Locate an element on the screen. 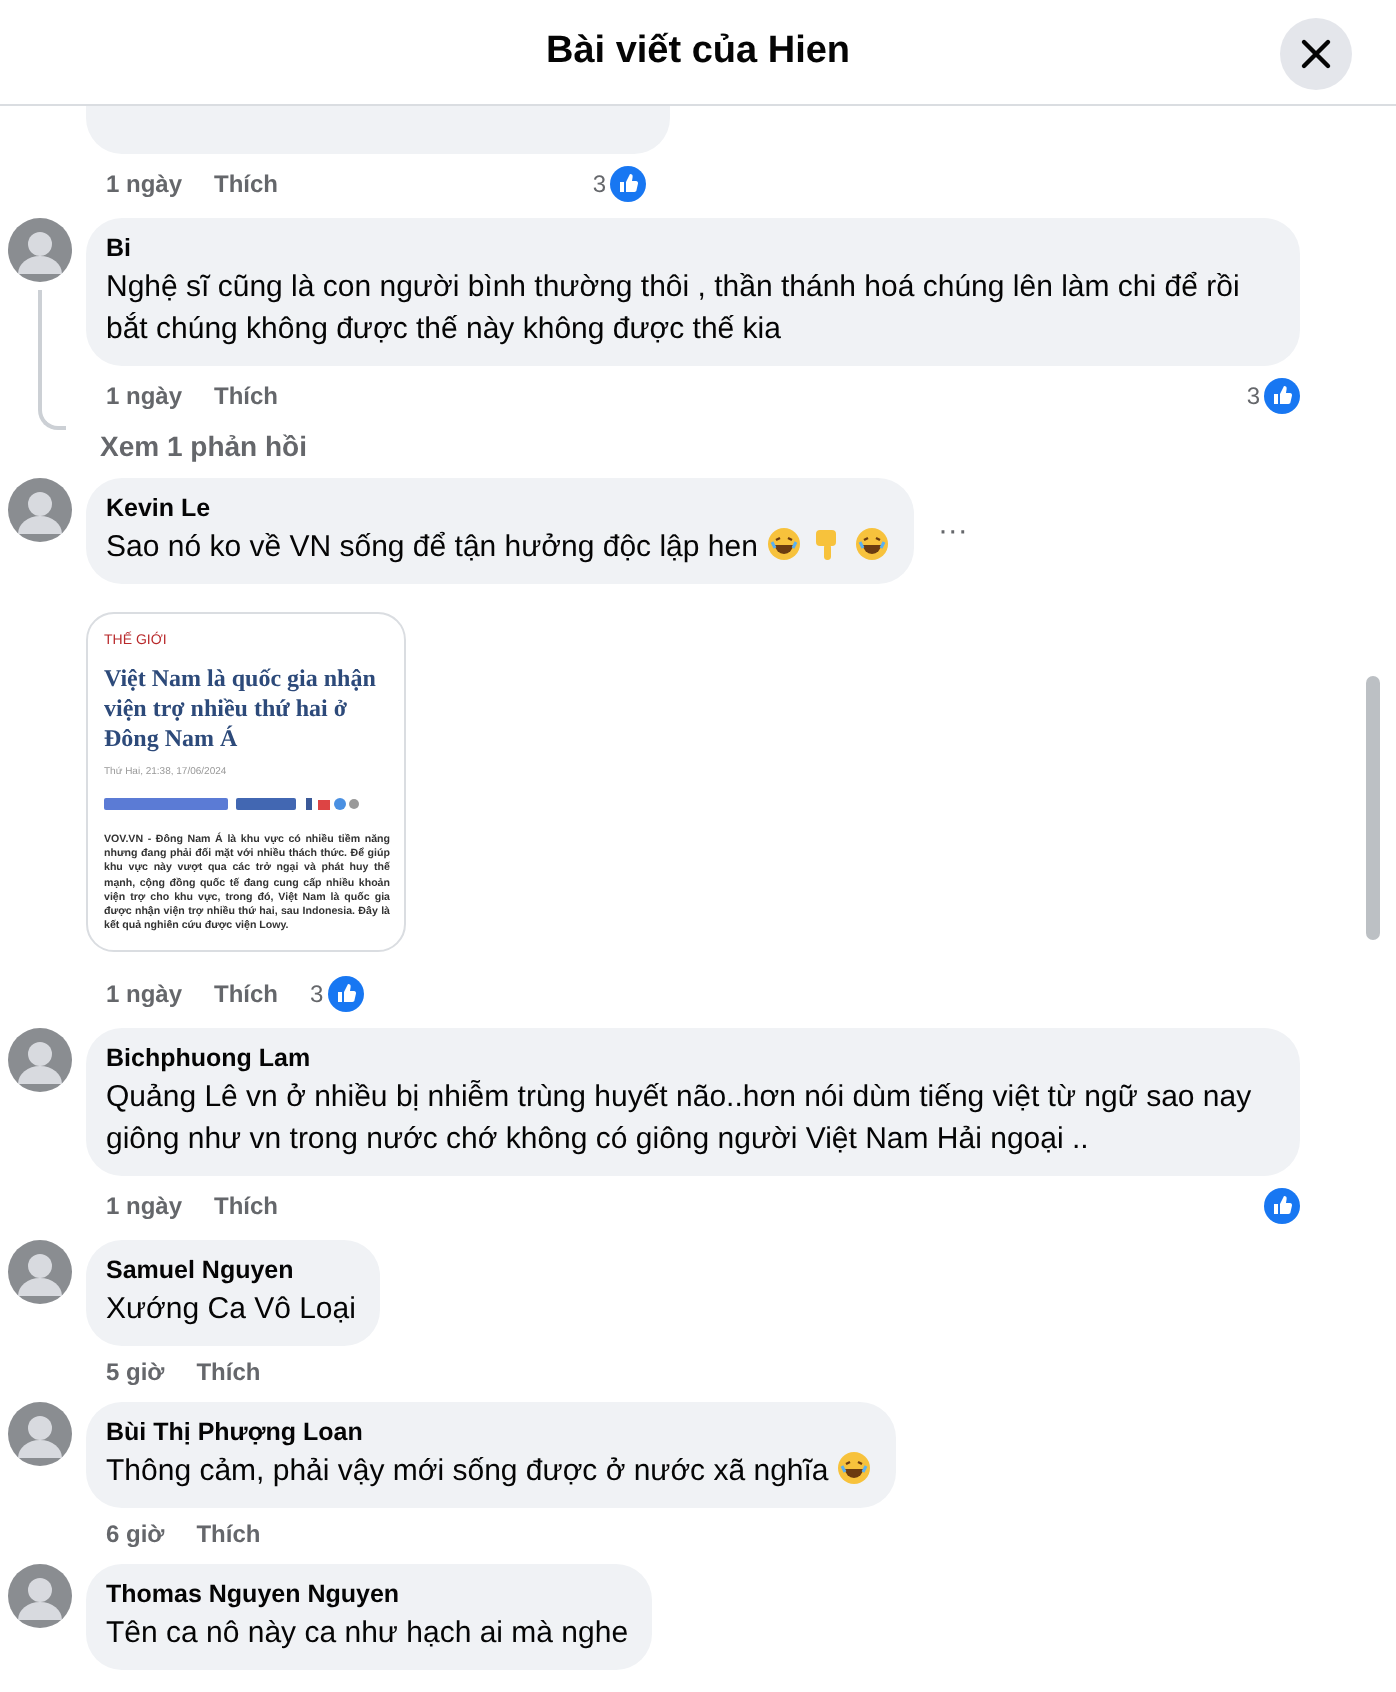 Image resolution: width=1396 pixels, height=1692 pixels. commenter-name: Thomas Nguyen Nguyen is located at coordinates (367, 1594).